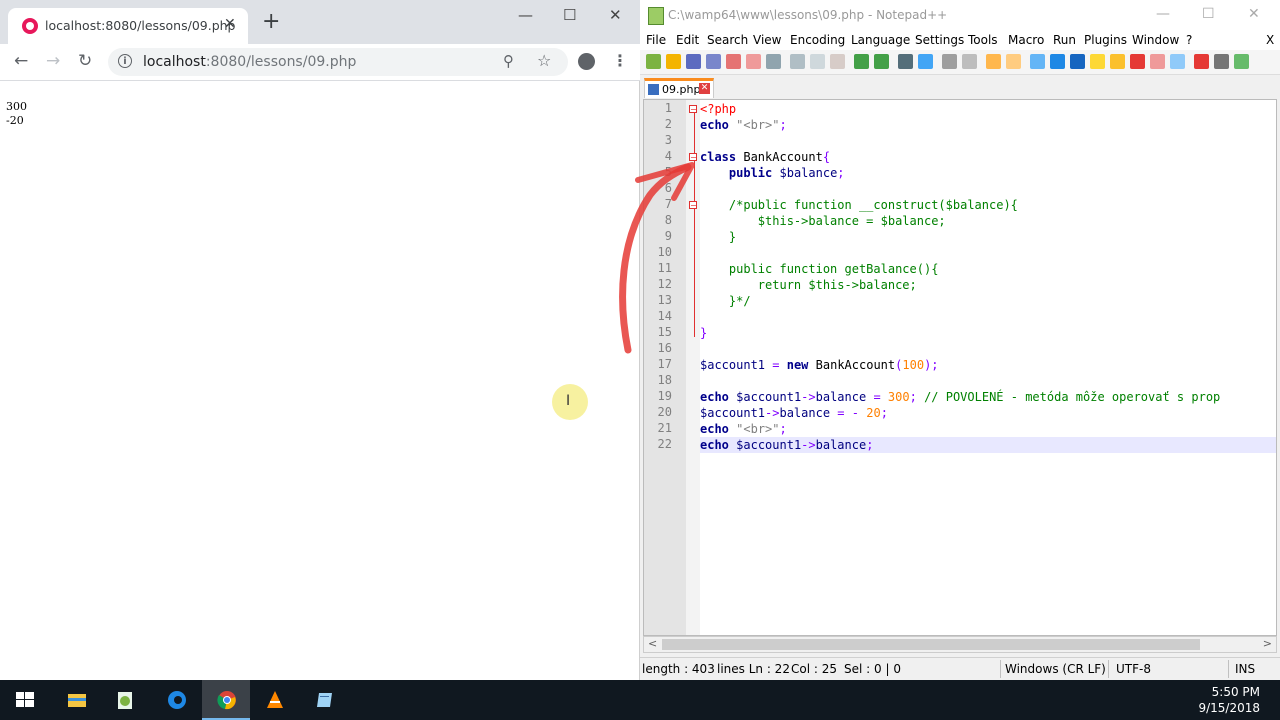 This screenshot has height=720, width=1280. Describe the element at coordinates (1221, 61) in the screenshot. I see `stop-record-icon` at that location.